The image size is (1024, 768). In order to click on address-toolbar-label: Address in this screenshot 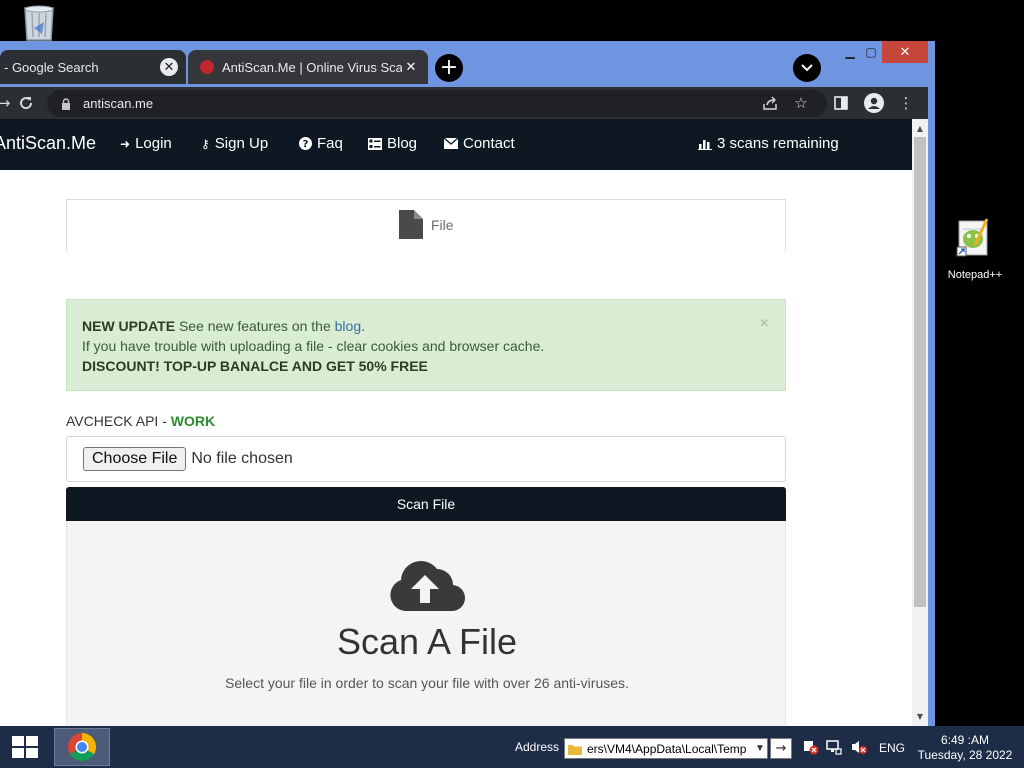, I will do `click(537, 747)`.